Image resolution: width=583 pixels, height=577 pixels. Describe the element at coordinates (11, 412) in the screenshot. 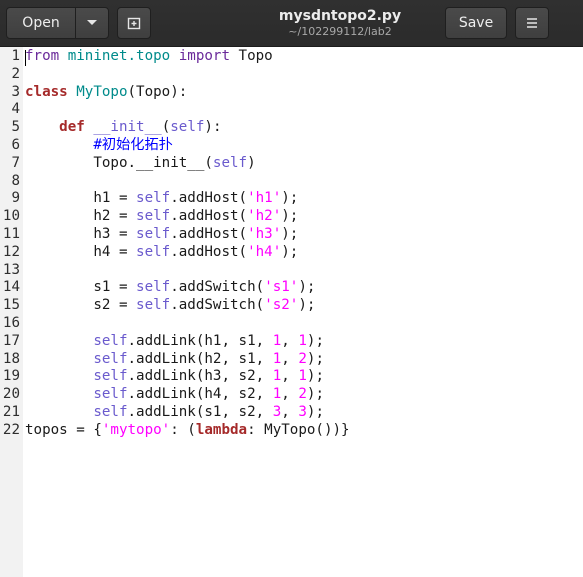

I see `line-number: 21` at that location.